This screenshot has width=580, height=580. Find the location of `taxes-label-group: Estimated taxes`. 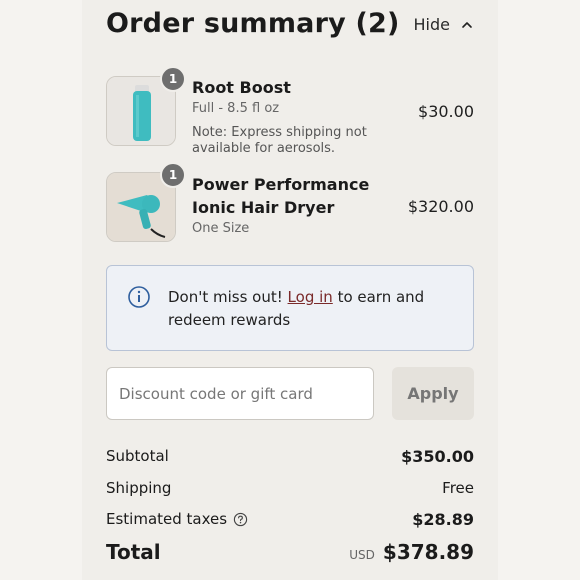

taxes-label-group: Estimated taxes is located at coordinates (177, 519).